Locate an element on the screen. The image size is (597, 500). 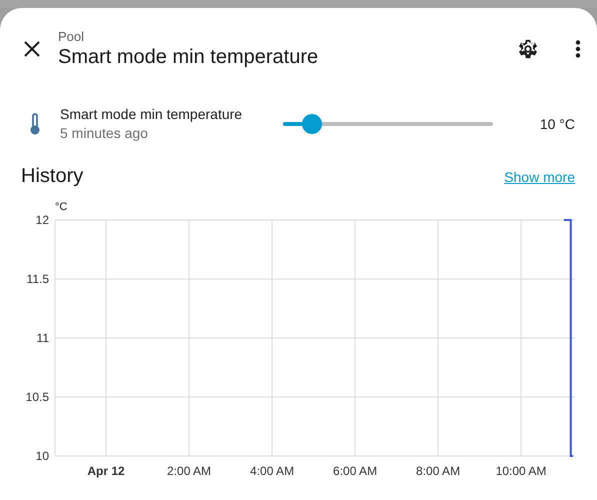
x-axis-label: 8:00 AM is located at coordinates (438, 471).